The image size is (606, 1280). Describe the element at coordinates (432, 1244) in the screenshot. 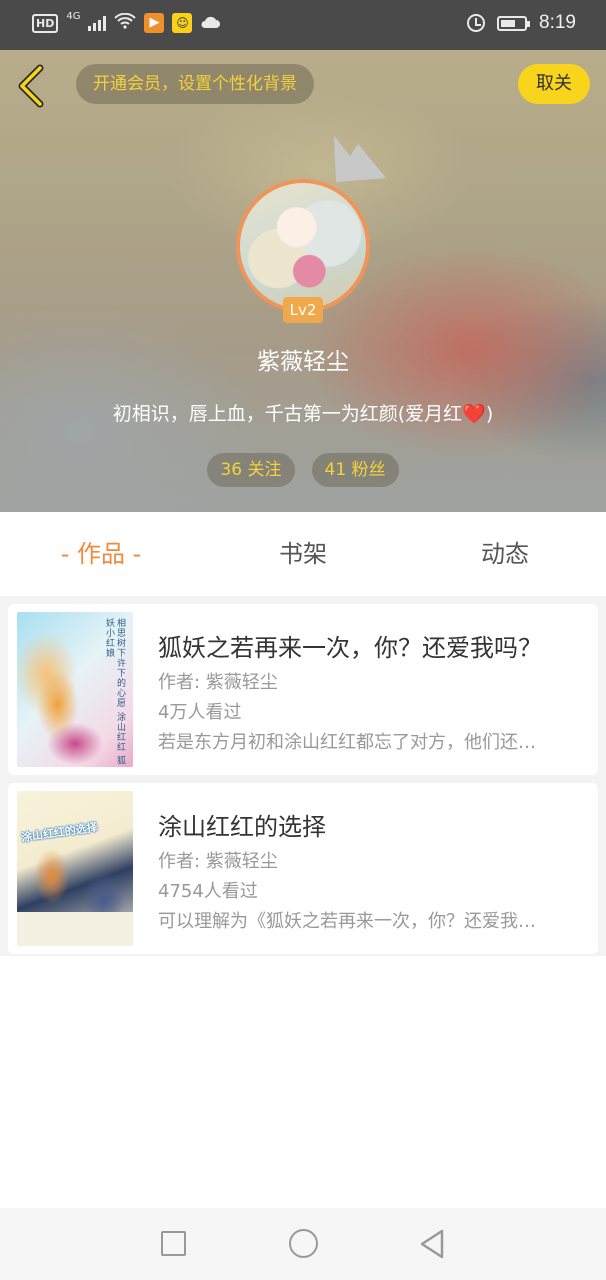

I see `back-icon` at that location.